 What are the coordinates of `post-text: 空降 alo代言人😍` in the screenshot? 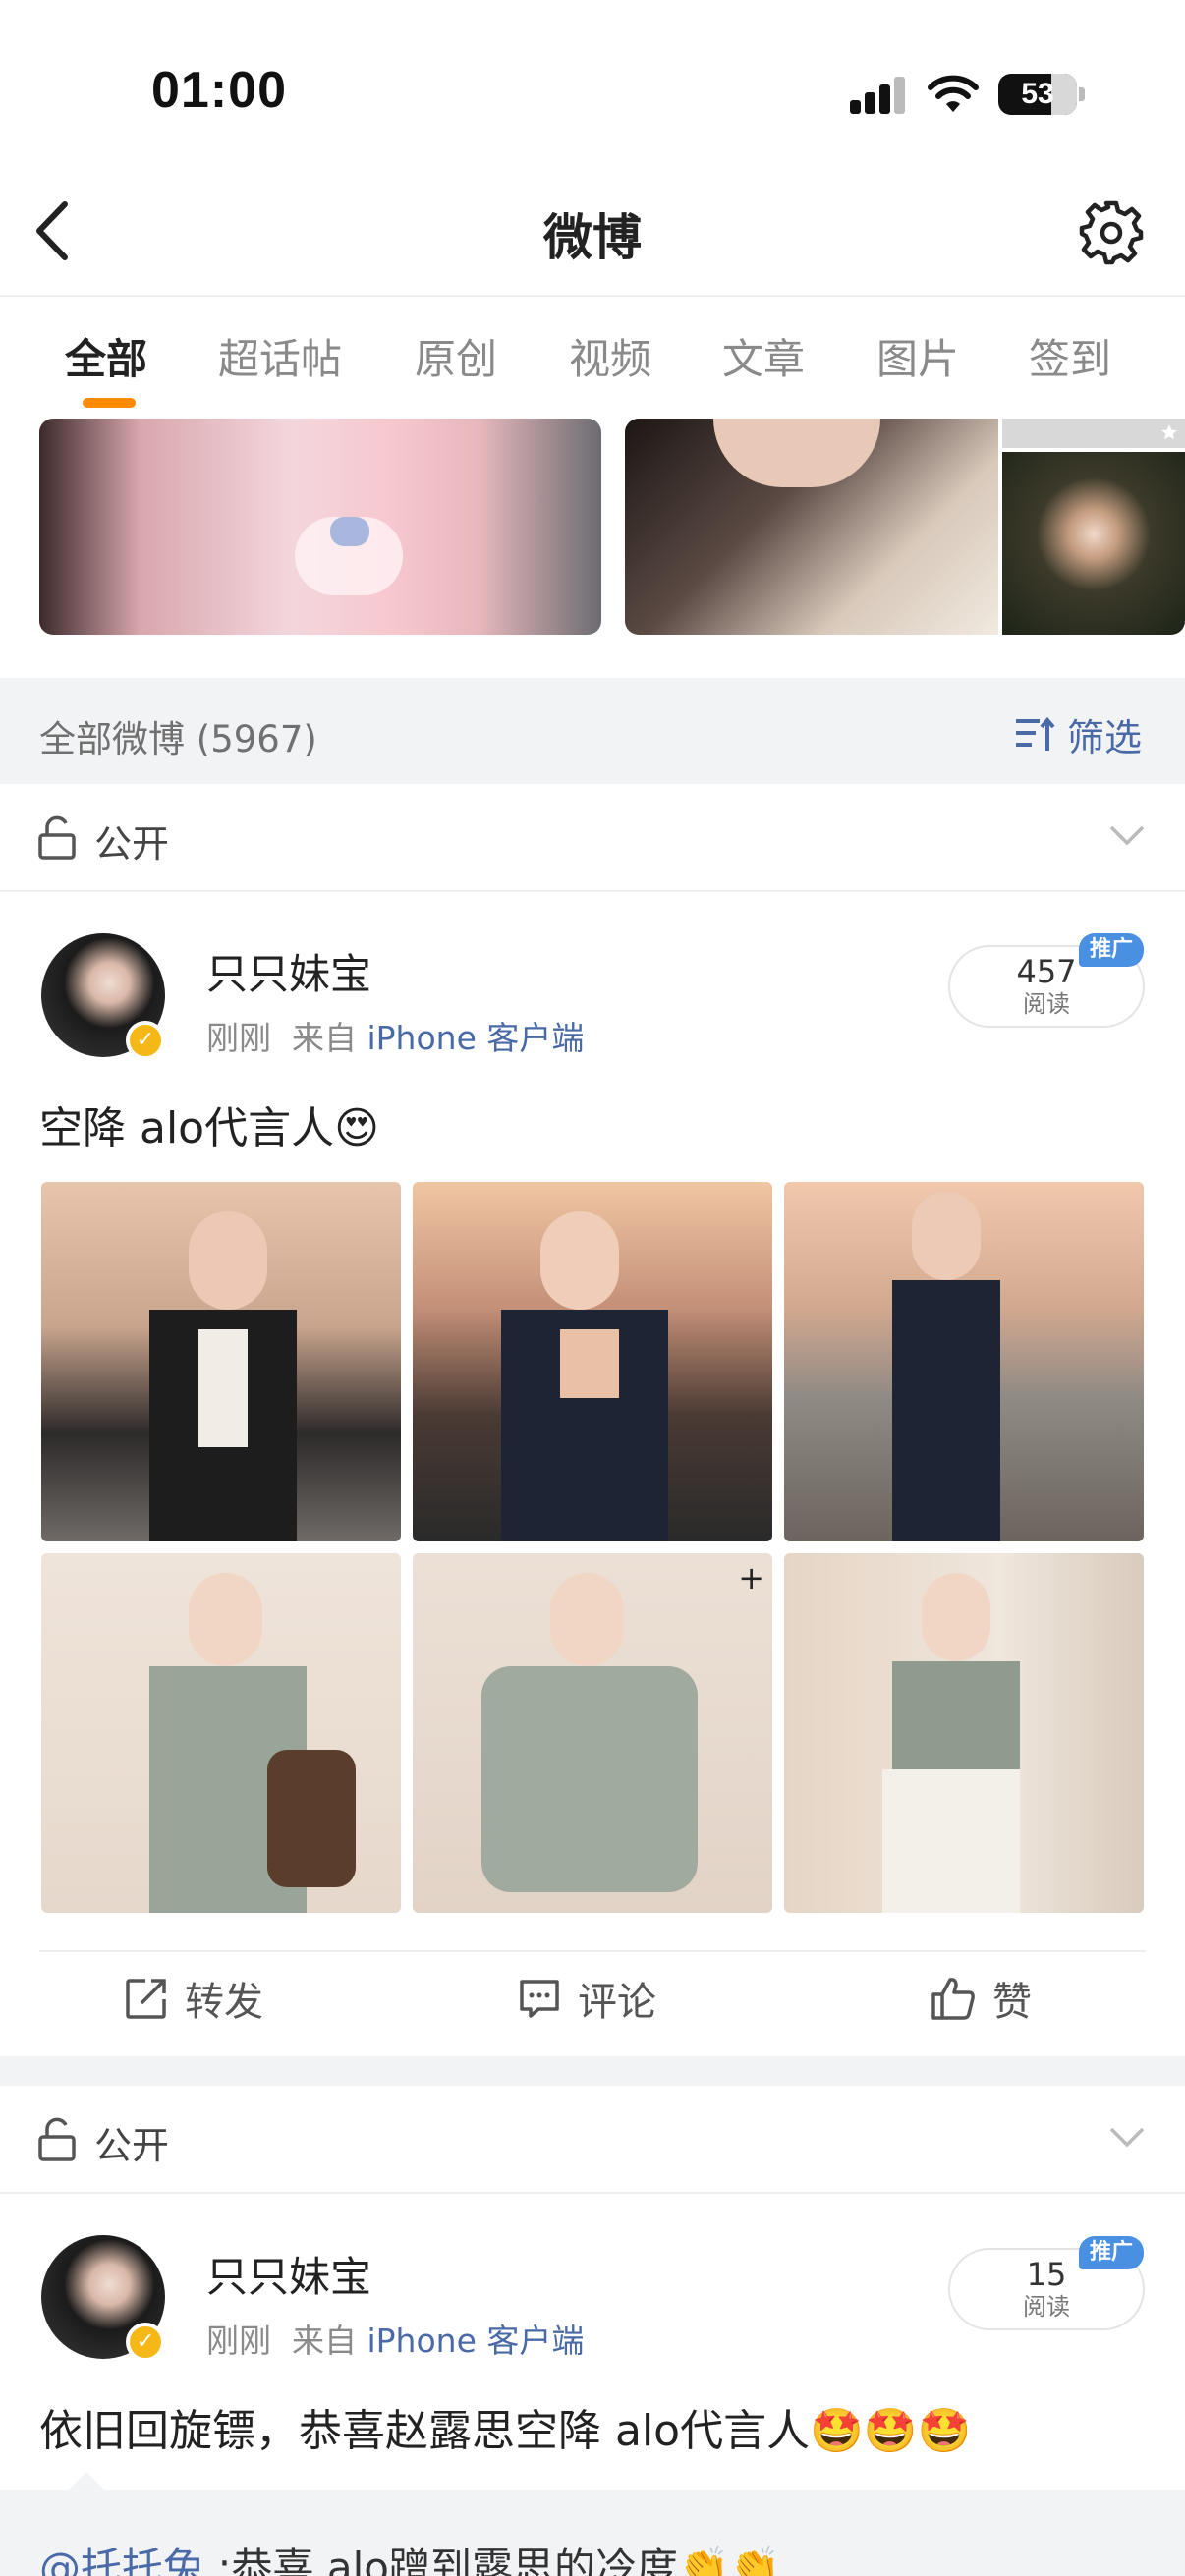 It's located at (209, 1123).